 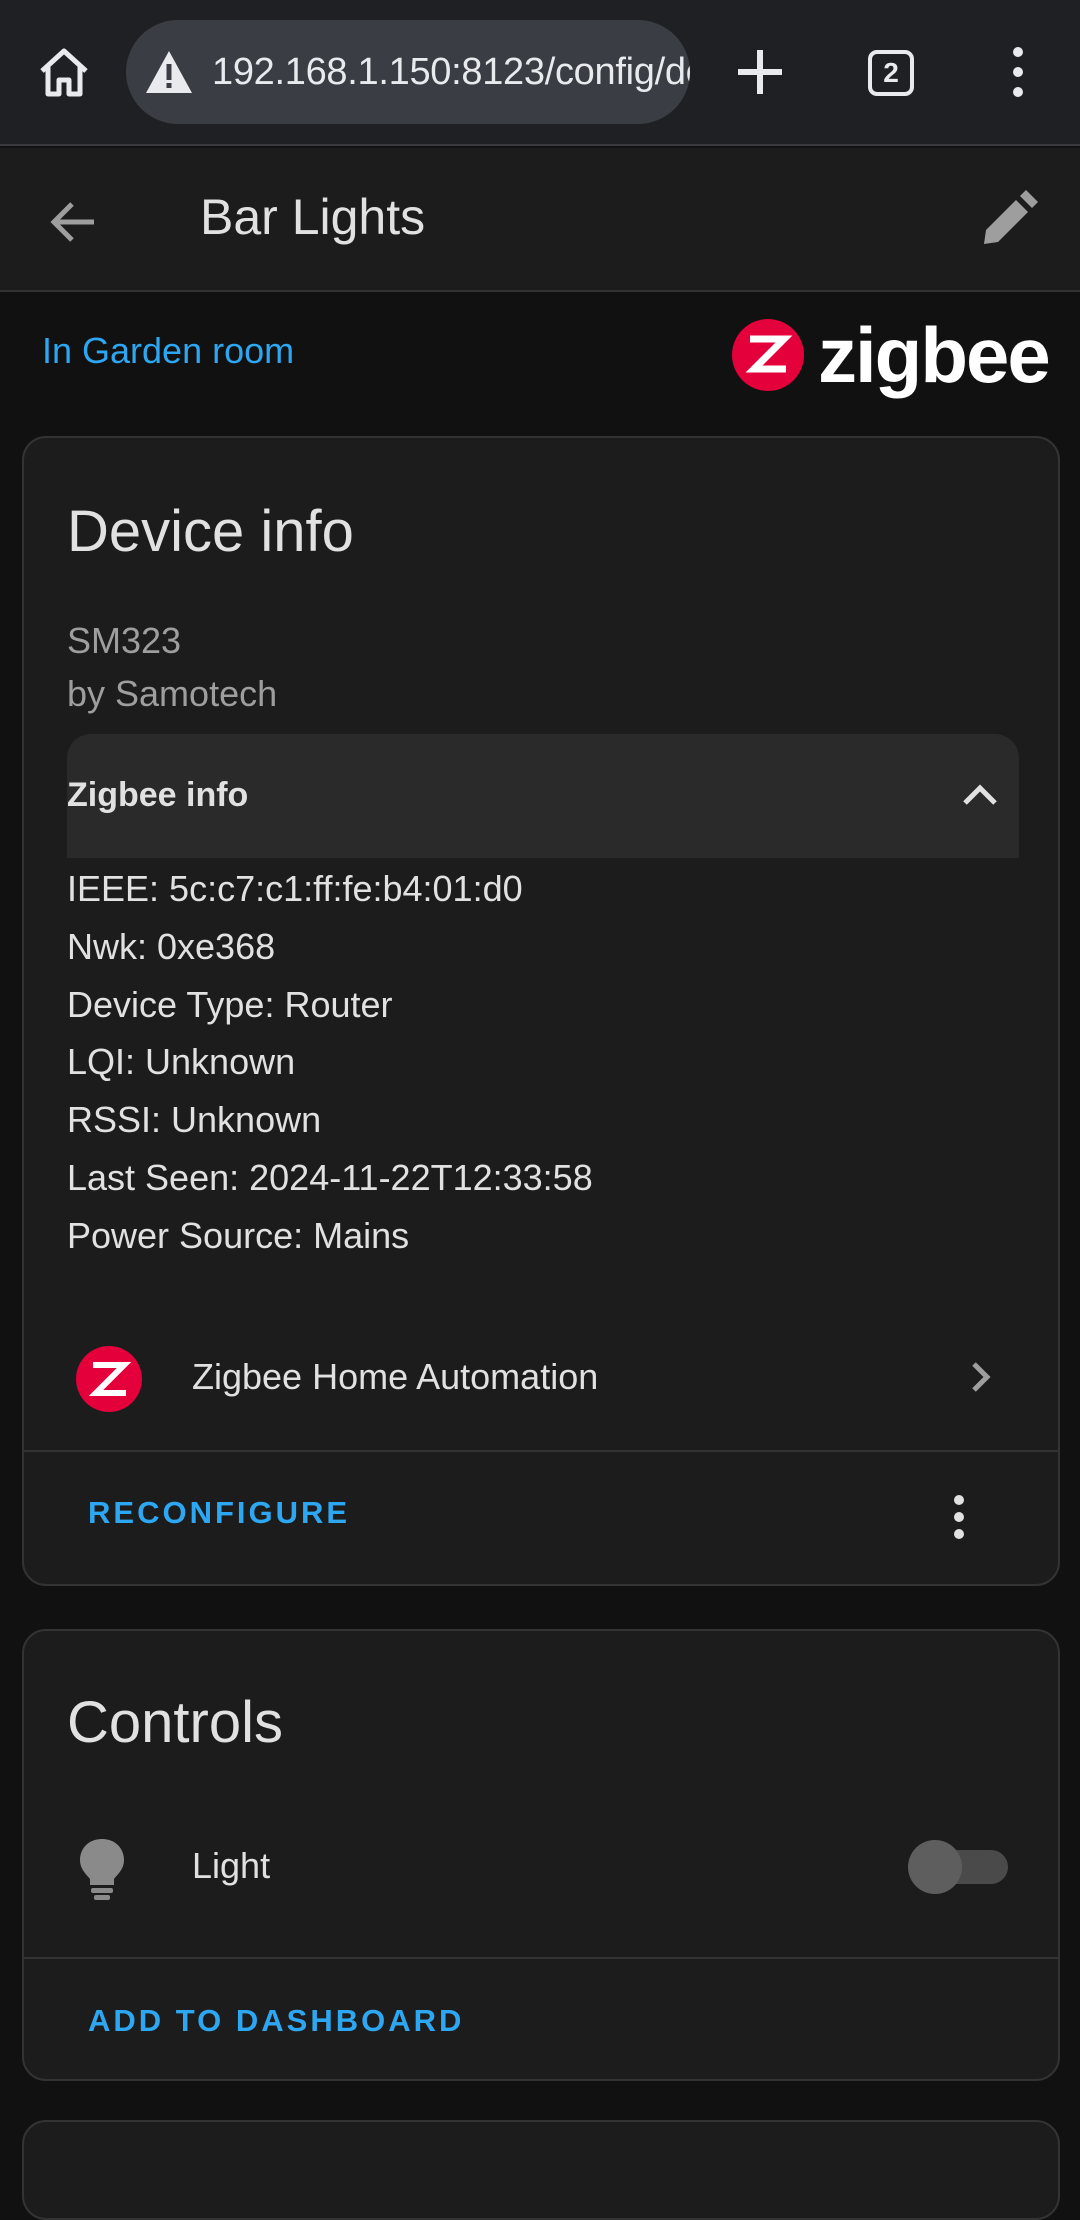 What do you see at coordinates (276, 2021) in the screenshot?
I see `add-to-dashboard-button: ADD TO DASHBOARD` at bounding box center [276, 2021].